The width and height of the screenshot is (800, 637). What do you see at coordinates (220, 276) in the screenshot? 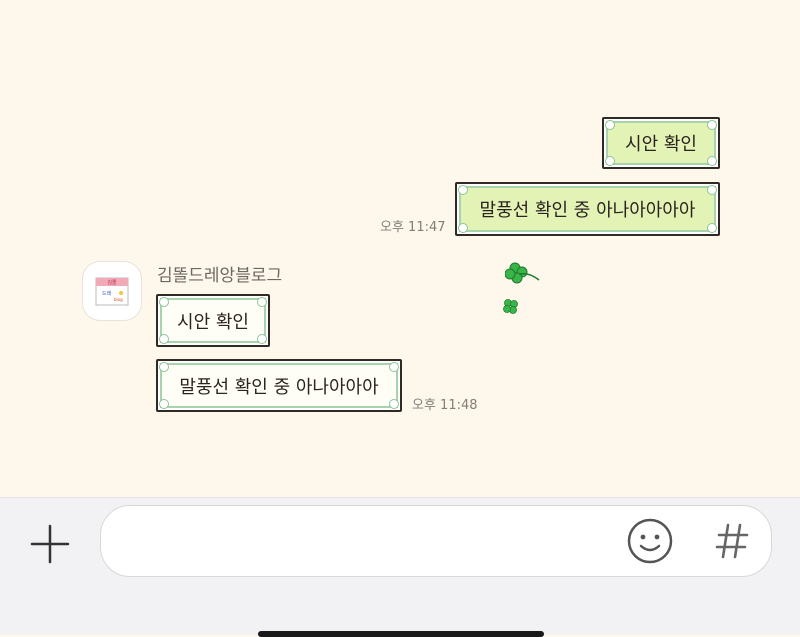
I see `sender-name: 김똘드레앙블로그` at bounding box center [220, 276].